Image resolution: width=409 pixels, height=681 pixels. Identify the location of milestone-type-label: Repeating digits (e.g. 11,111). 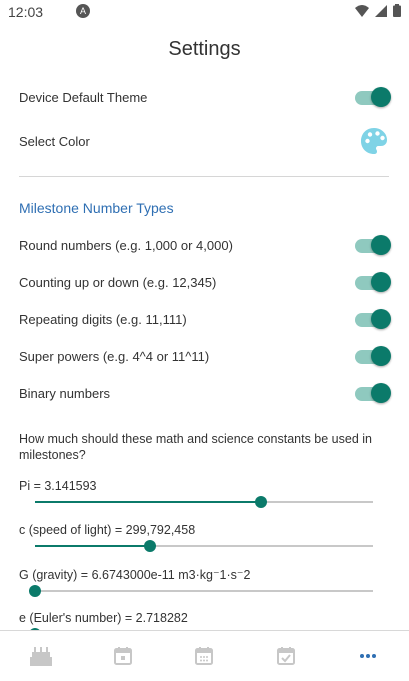
(103, 319).